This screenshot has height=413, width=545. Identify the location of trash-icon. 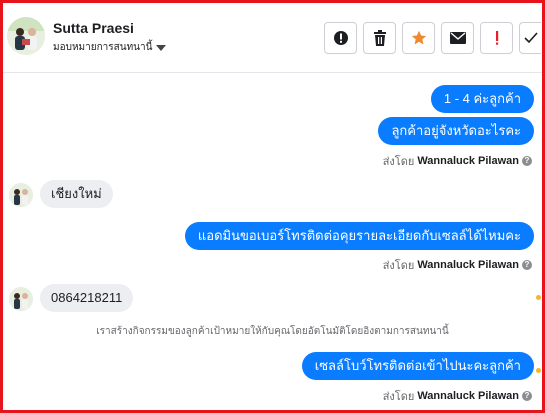
(379, 38).